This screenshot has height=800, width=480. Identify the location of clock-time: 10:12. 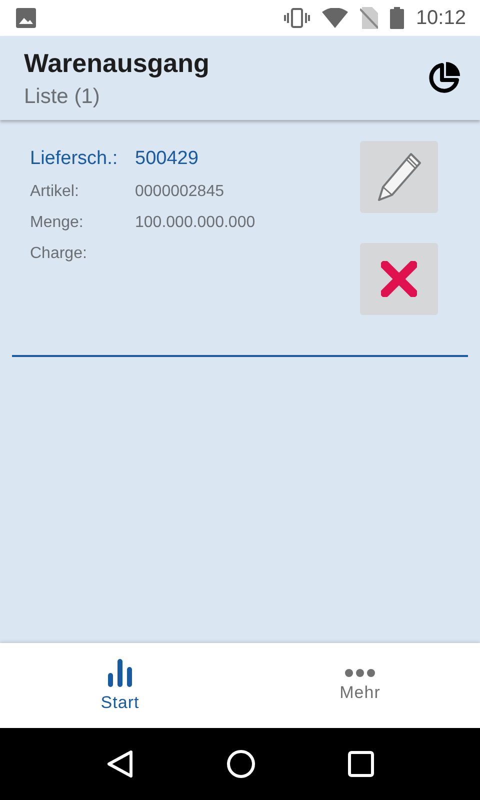
(441, 18).